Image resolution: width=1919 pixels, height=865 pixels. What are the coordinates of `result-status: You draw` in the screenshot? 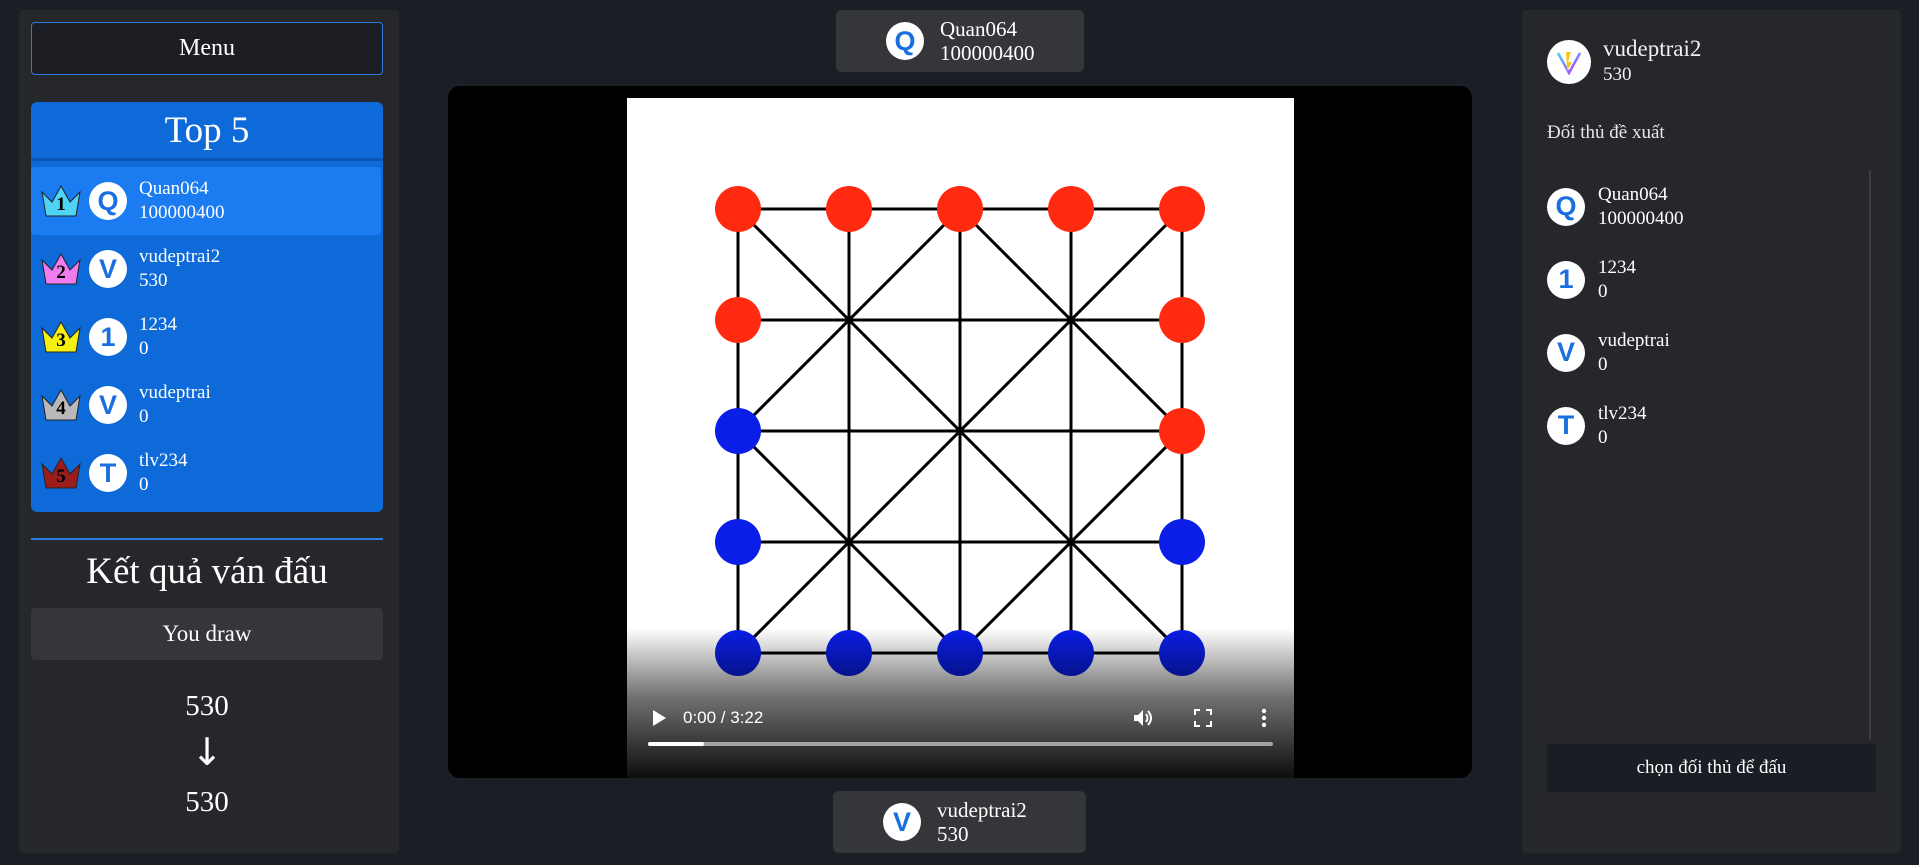 It's located at (207, 634).